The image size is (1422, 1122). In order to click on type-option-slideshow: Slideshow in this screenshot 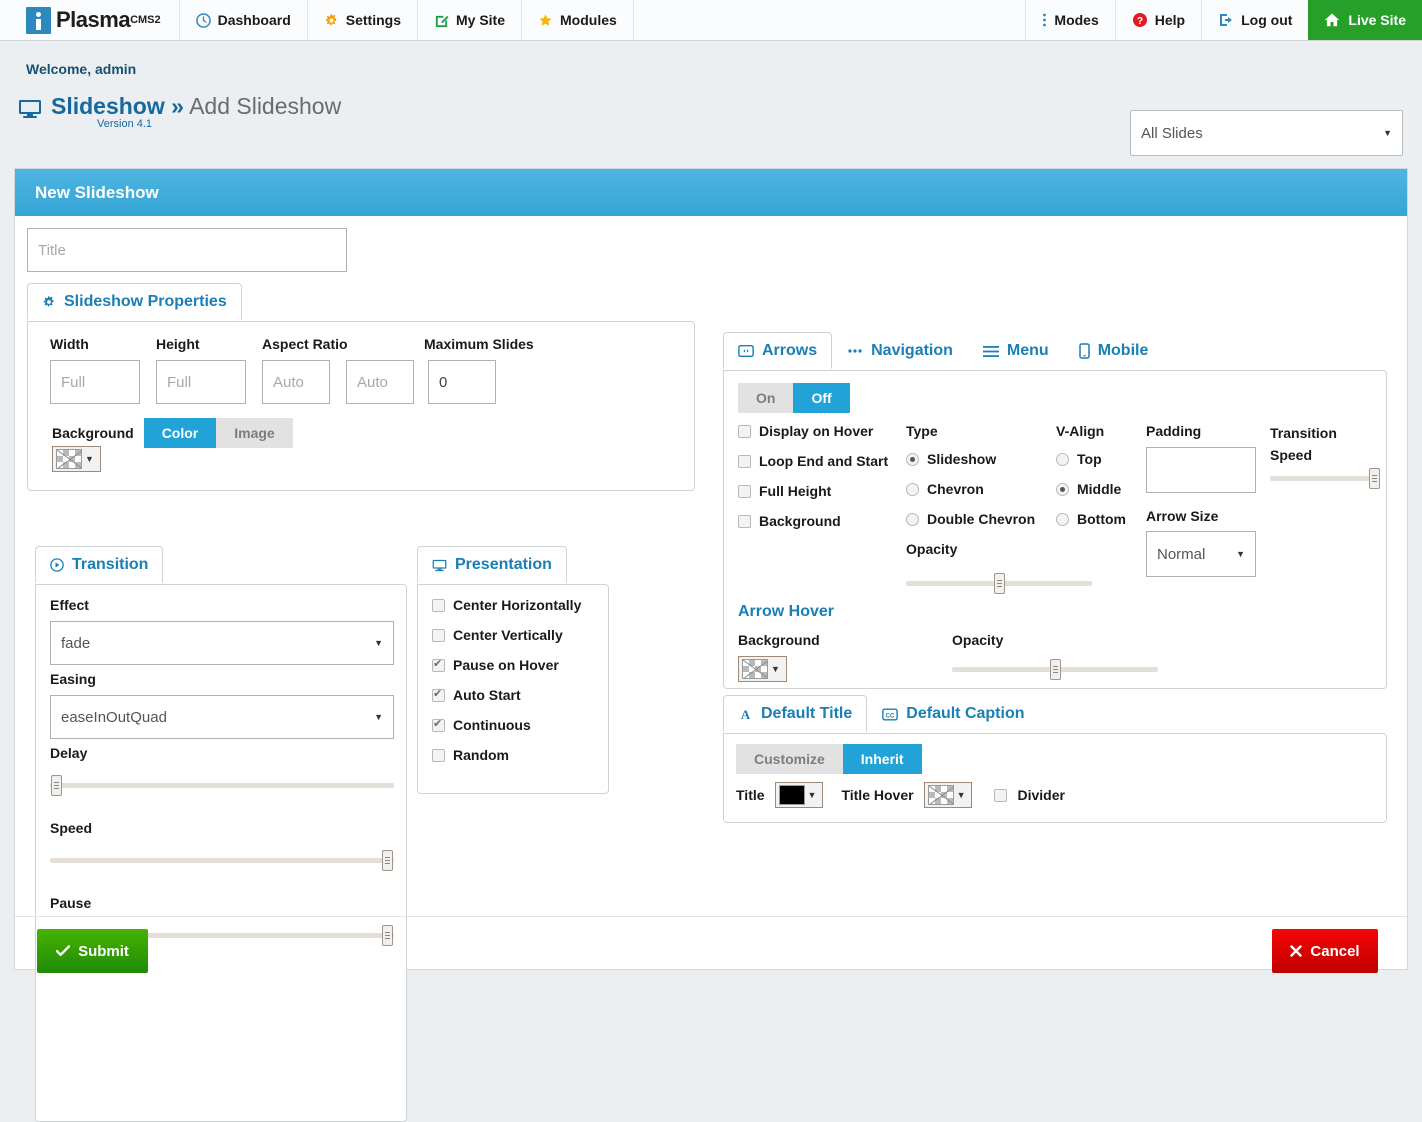, I will do `click(970, 459)`.